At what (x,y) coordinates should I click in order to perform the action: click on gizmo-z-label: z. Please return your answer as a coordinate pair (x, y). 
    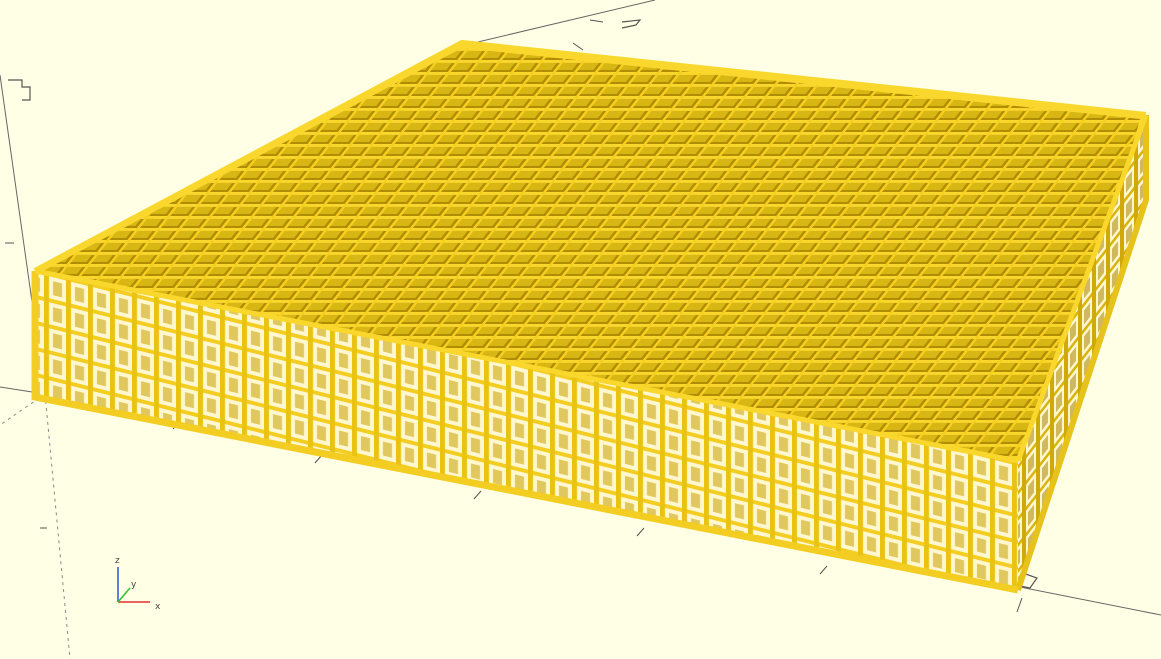
    Looking at the image, I should click on (117, 561).